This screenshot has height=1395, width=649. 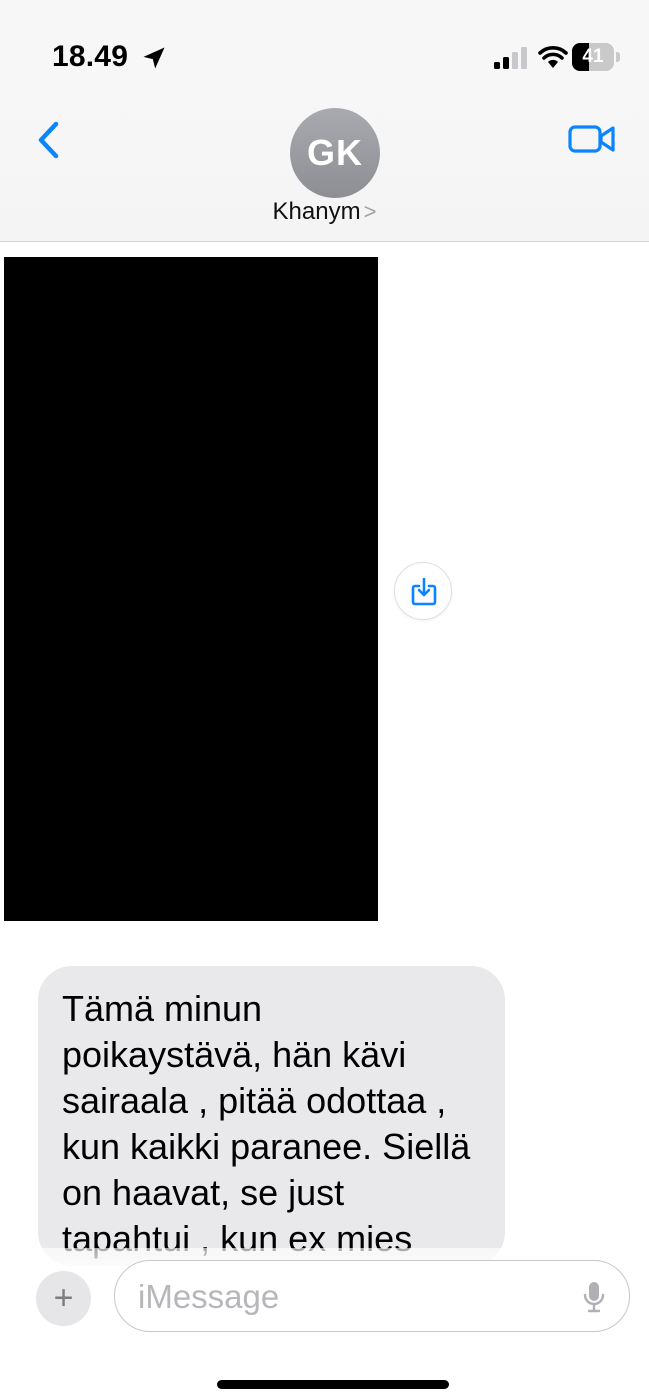 What do you see at coordinates (316, 211) in the screenshot?
I see `contact-name: Khanym` at bounding box center [316, 211].